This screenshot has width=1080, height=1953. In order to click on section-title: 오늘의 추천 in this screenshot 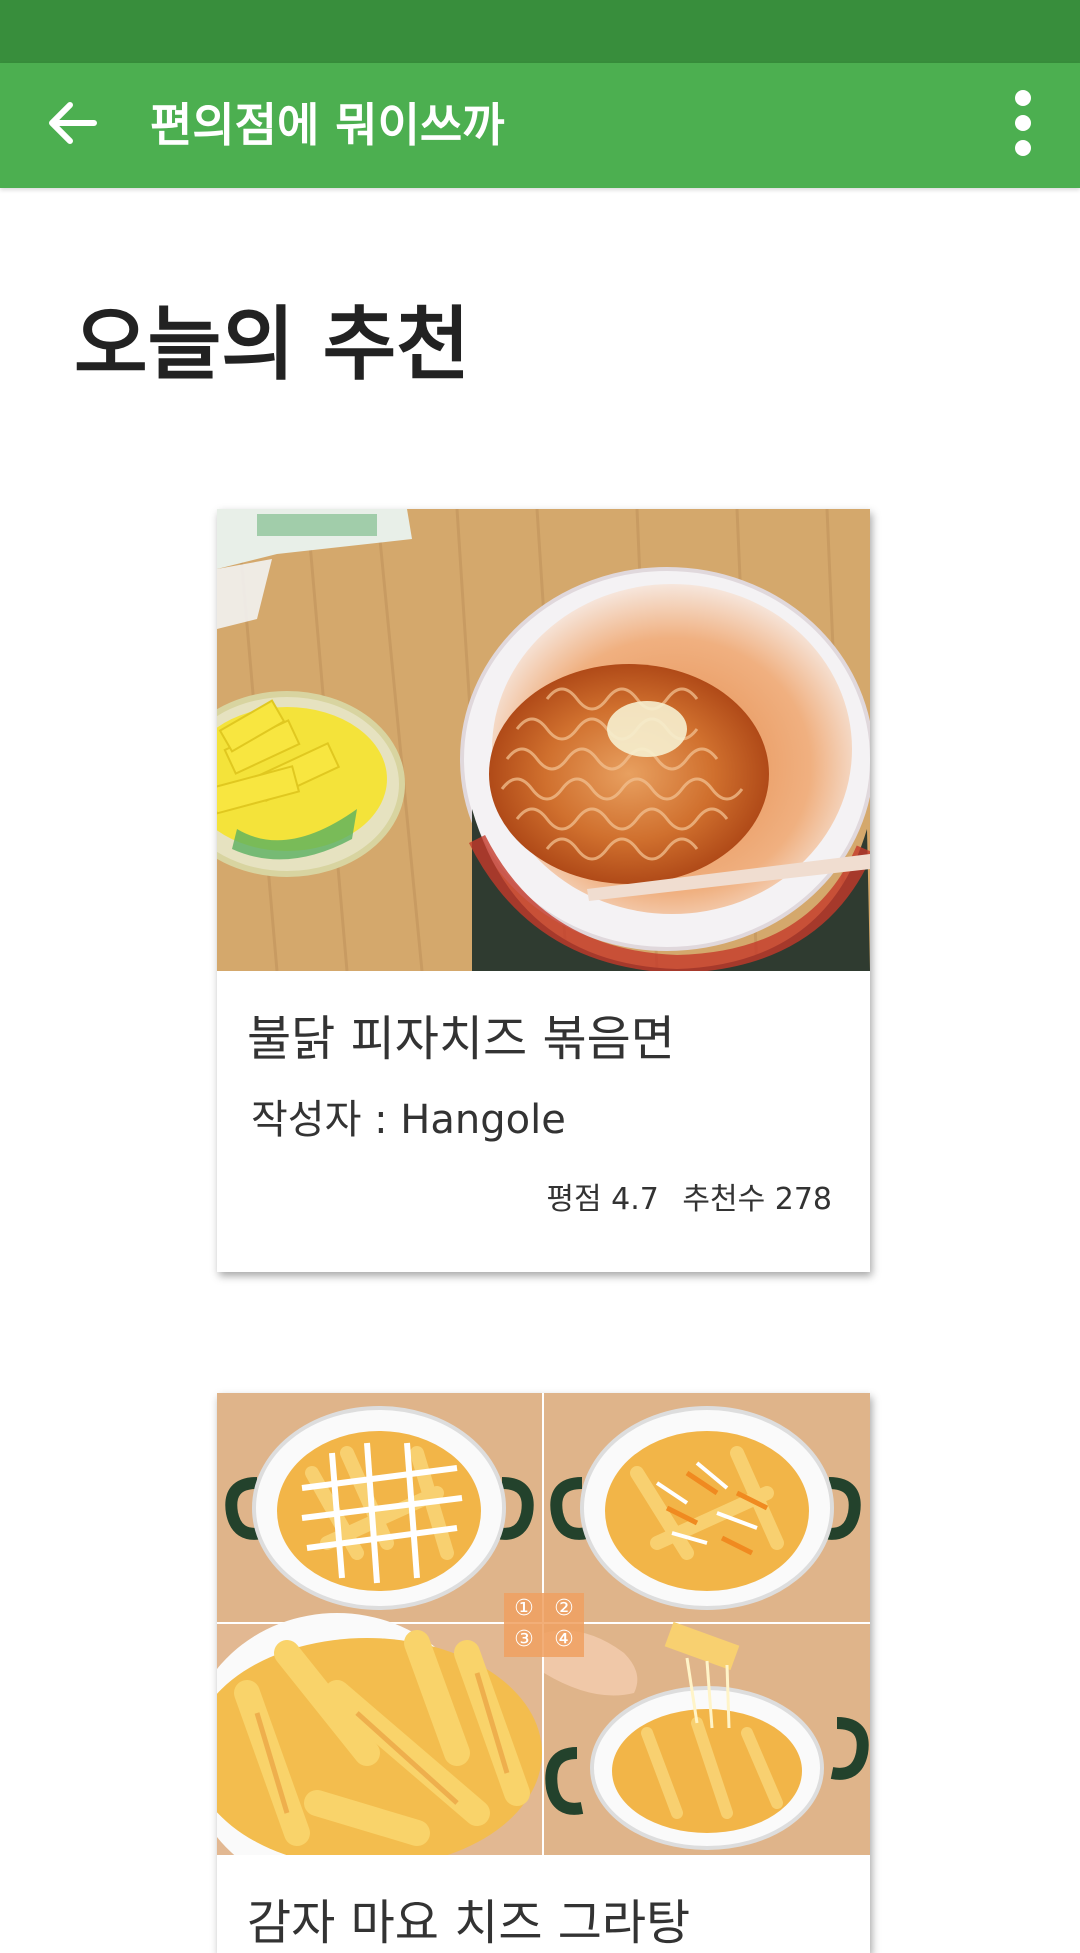, I will do `click(272, 344)`.